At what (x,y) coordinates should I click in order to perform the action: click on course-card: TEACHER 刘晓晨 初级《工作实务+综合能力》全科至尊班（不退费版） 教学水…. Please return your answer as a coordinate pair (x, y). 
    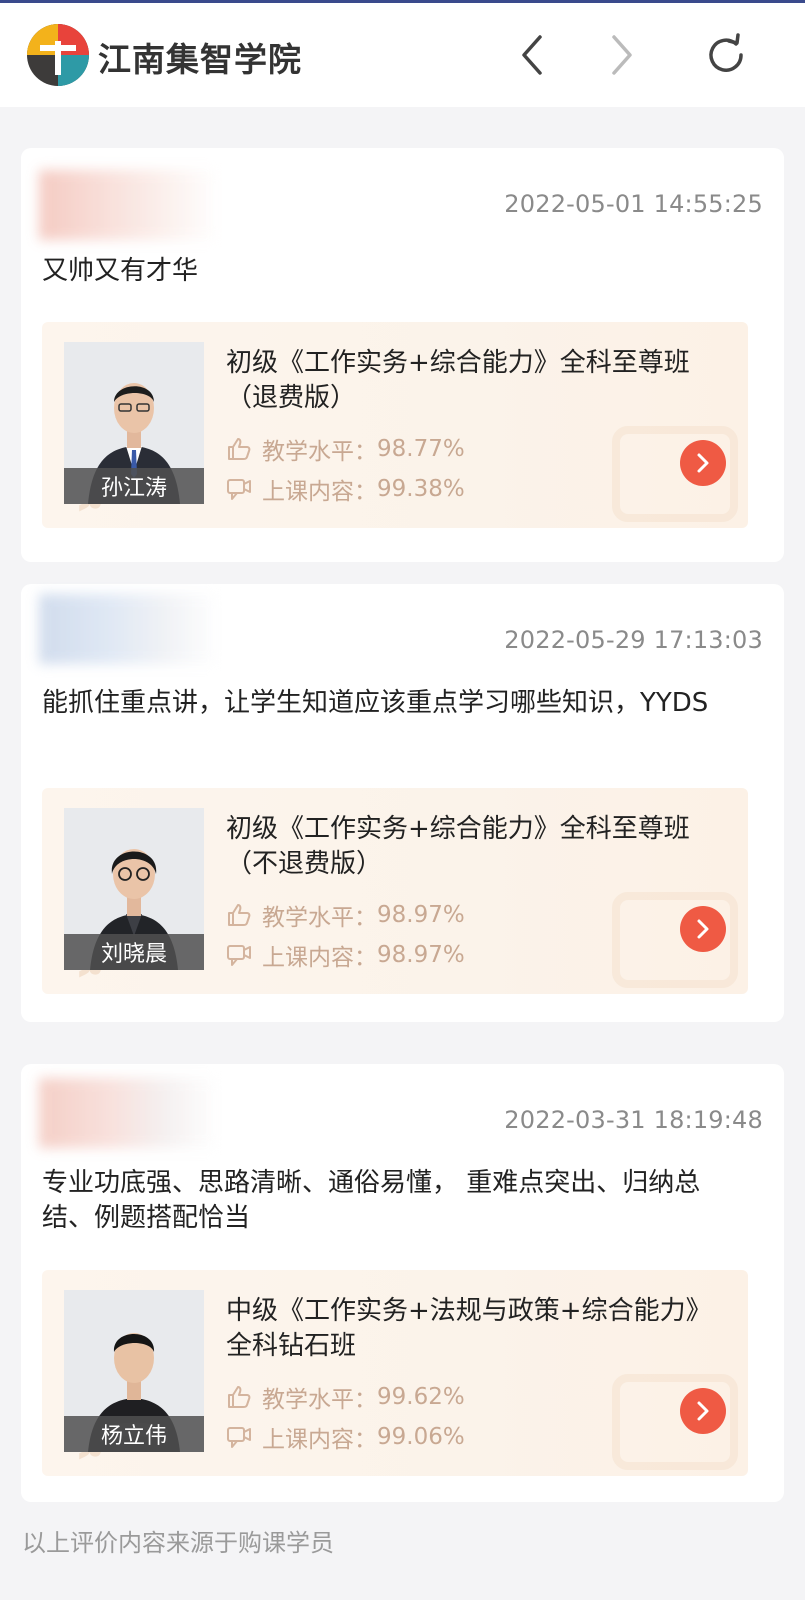
    Looking at the image, I should click on (395, 891).